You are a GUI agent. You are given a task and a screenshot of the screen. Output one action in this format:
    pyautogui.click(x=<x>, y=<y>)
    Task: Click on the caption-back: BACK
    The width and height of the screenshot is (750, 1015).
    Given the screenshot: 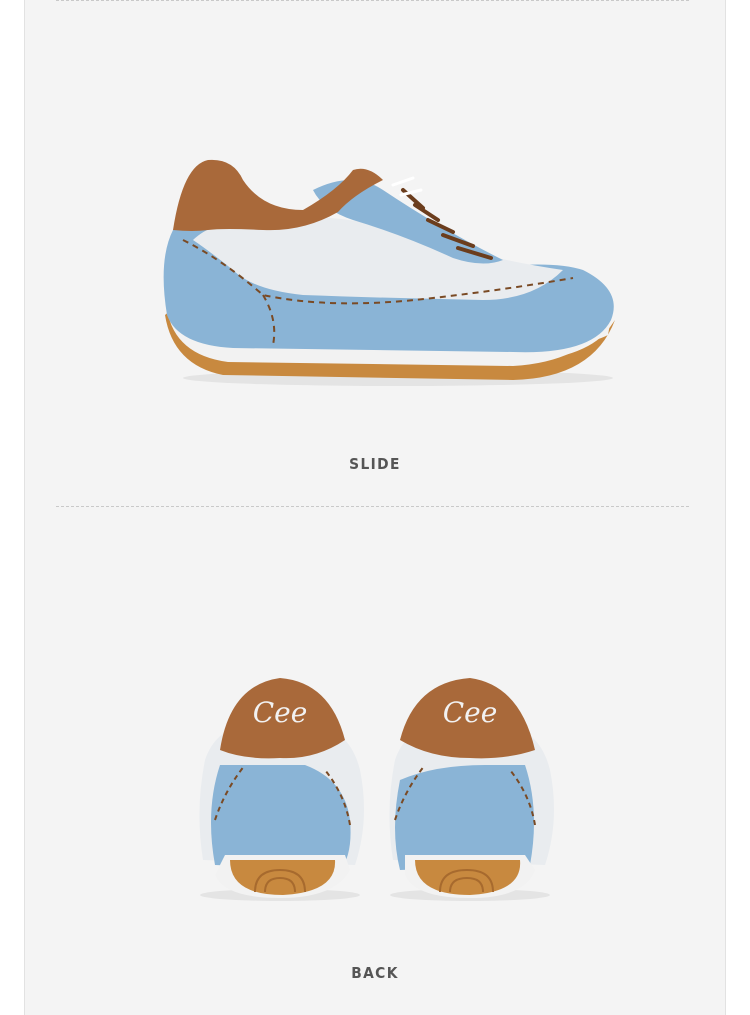 What is the action you would take?
    pyautogui.click(x=375, y=973)
    